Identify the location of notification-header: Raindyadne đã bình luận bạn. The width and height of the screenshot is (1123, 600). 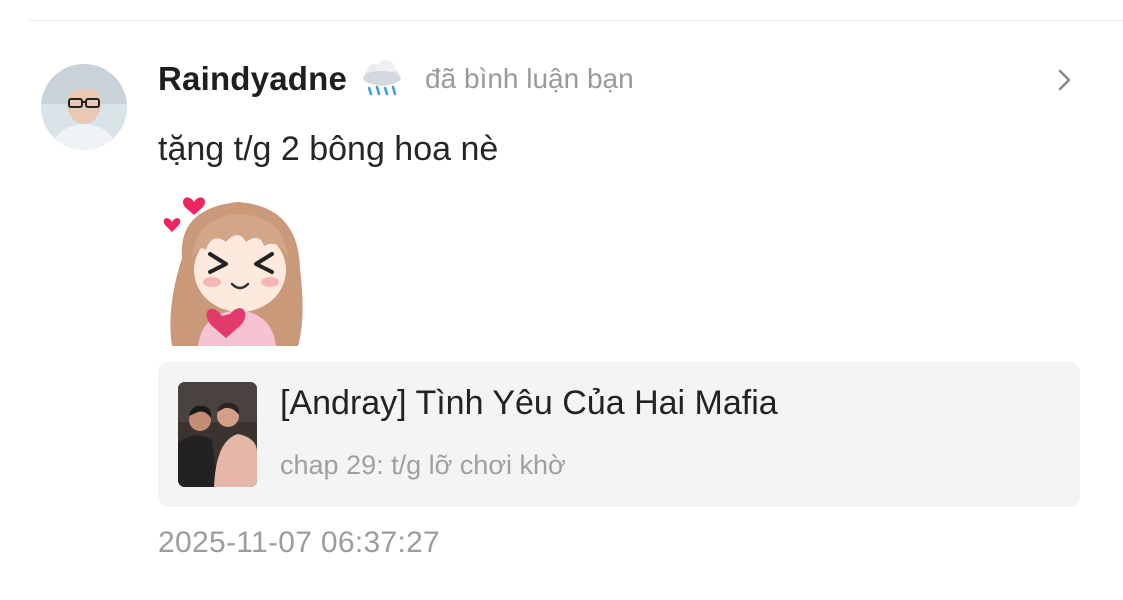
(396, 79).